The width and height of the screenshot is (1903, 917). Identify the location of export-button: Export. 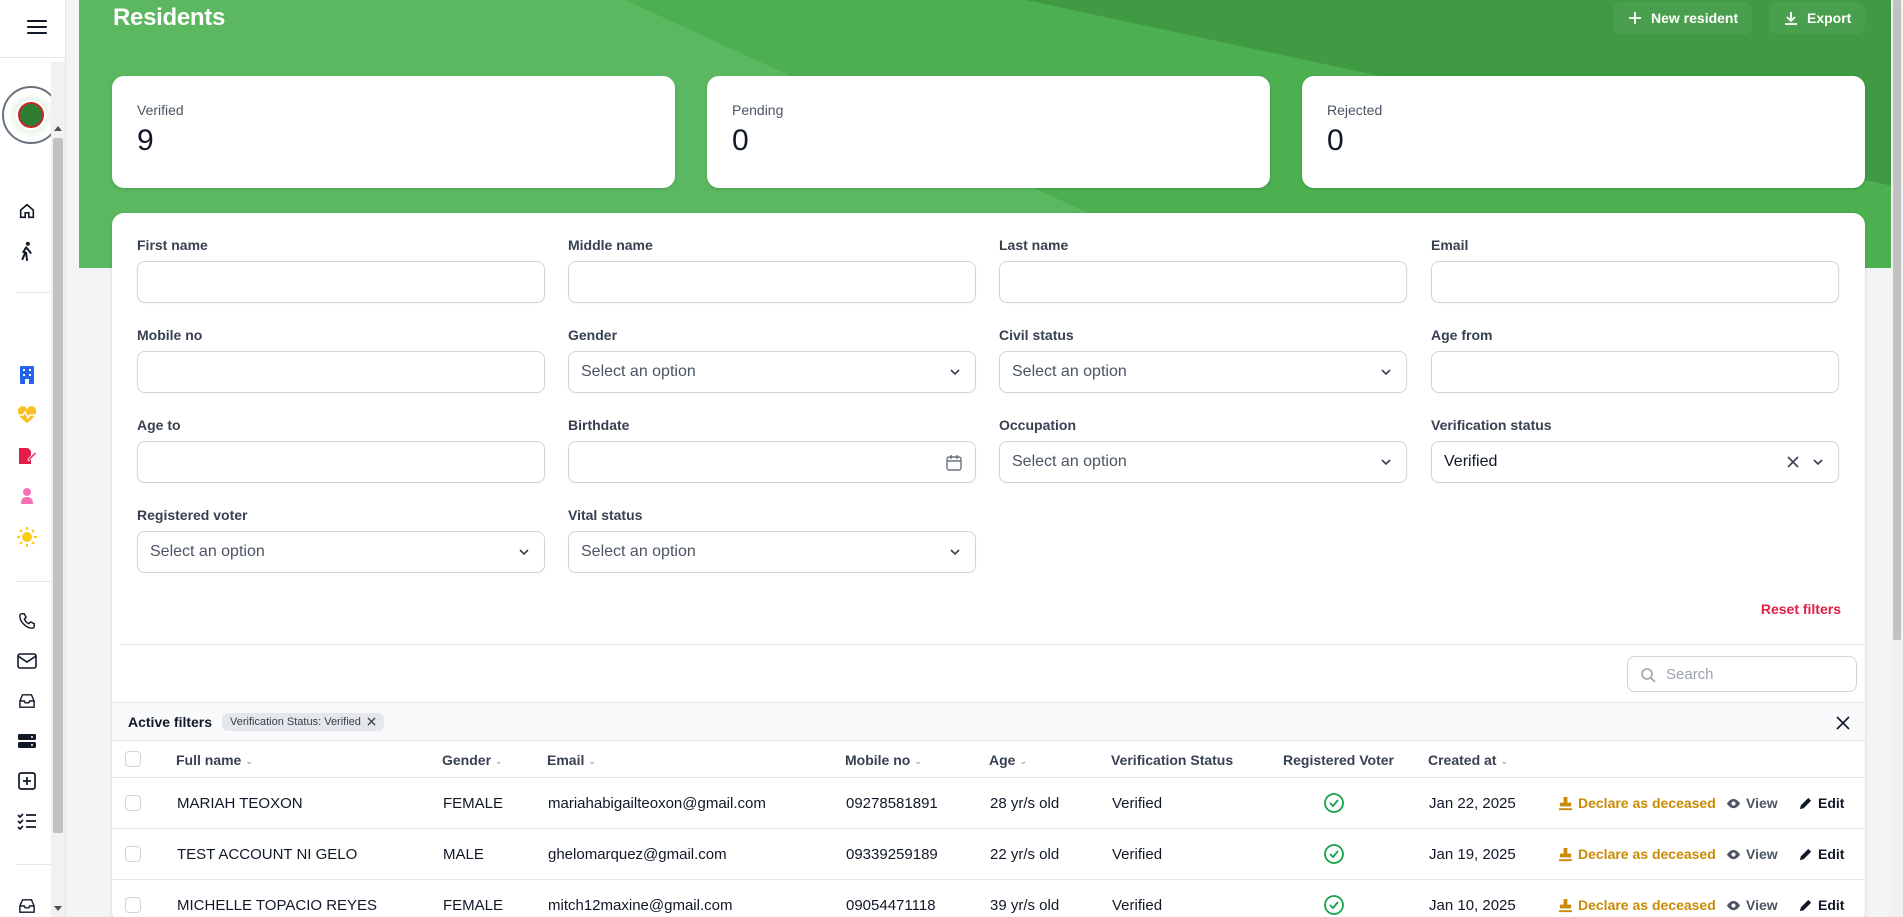
(1817, 18).